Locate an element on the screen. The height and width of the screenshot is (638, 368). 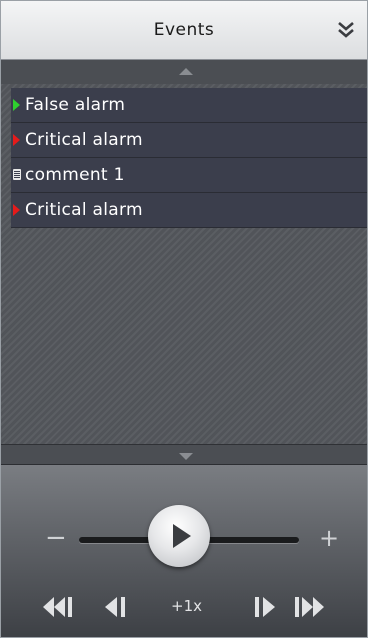
event-row-false-alarm: False alarm is located at coordinates (189, 105).